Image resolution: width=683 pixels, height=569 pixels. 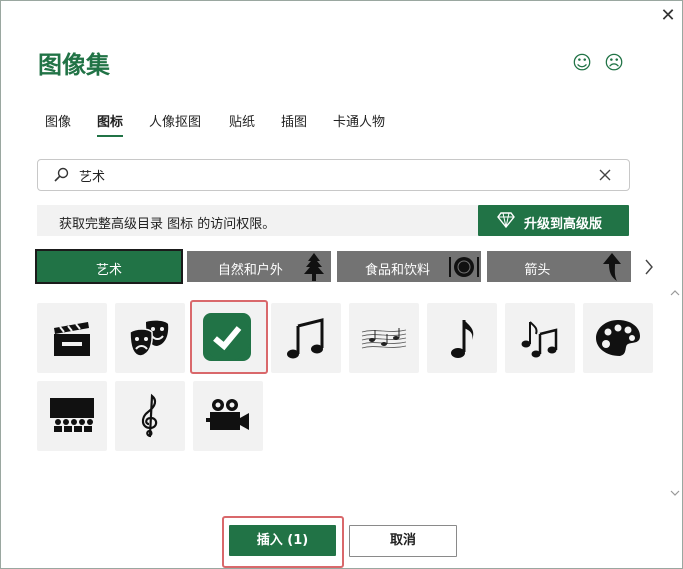 What do you see at coordinates (537, 270) in the screenshot?
I see `category-label: 箭头` at bounding box center [537, 270].